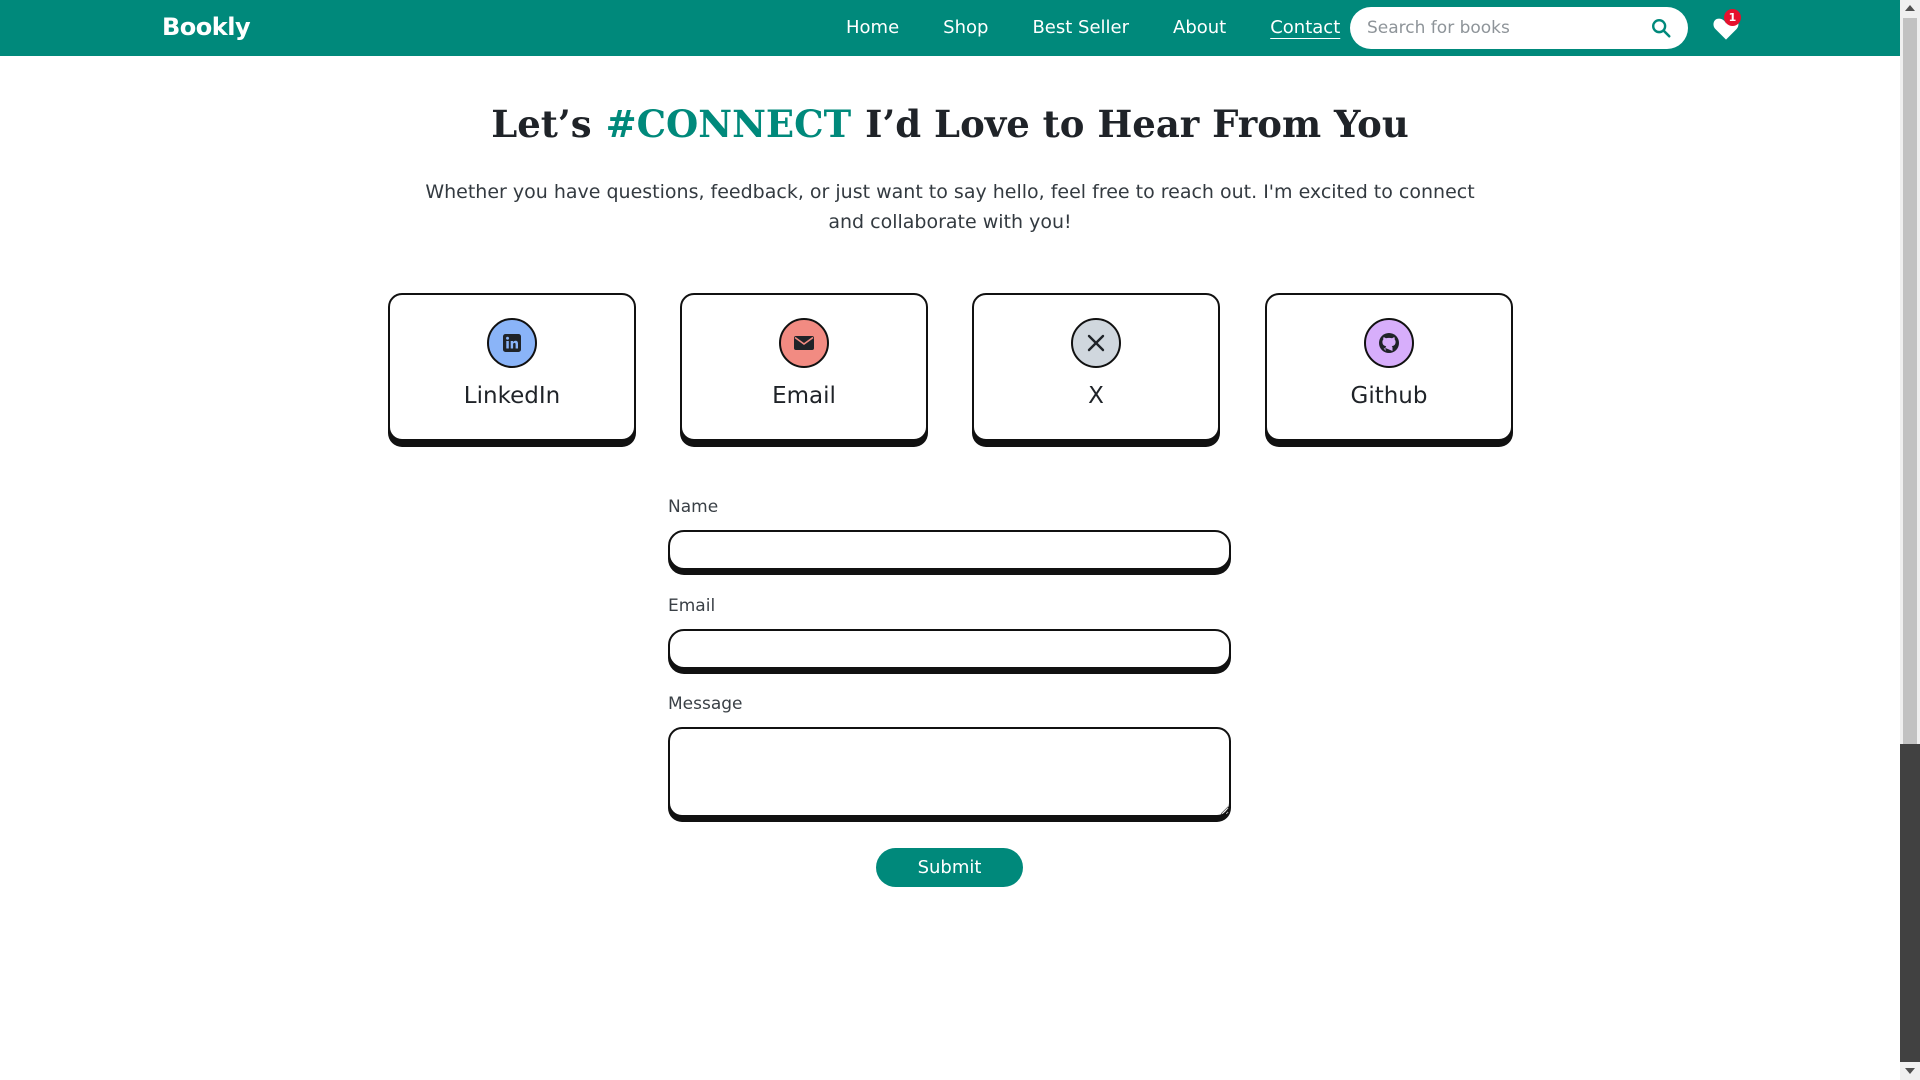 This screenshot has width=1920, height=1080. Describe the element at coordinates (949, 772) in the screenshot. I see `message-textarea` at that location.